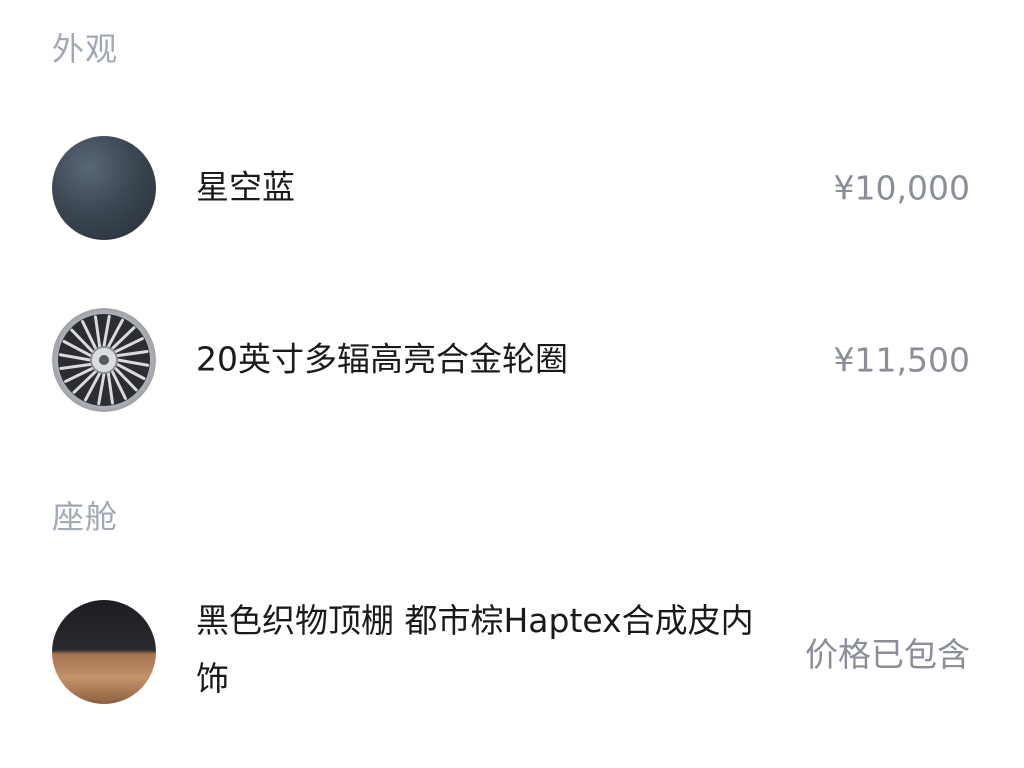 The width and height of the screenshot is (1024, 768). What do you see at coordinates (245, 187) in the screenshot?
I see `paint-name: 星空蓝` at bounding box center [245, 187].